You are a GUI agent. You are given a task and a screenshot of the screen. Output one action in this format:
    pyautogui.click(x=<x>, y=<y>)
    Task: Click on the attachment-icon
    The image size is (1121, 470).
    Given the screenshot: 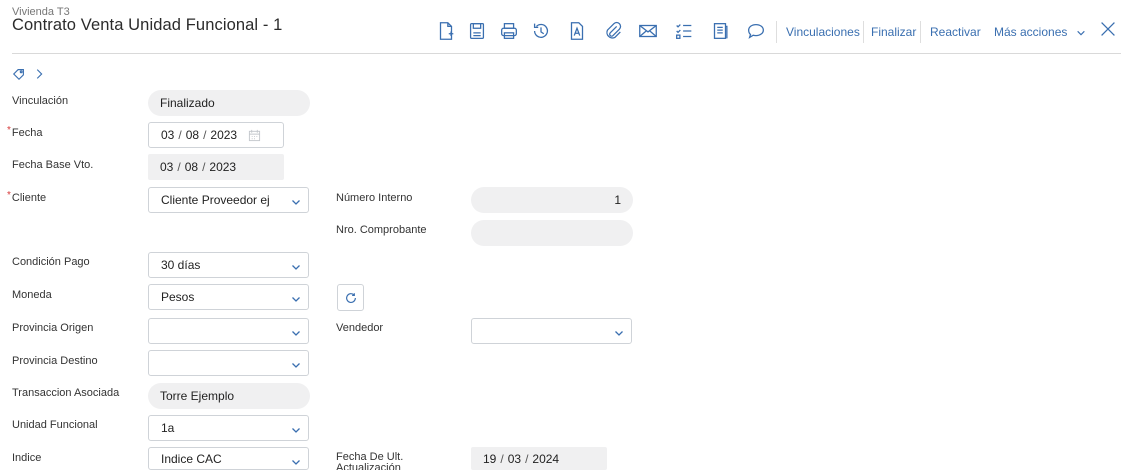 What is the action you would take?
    pyautogui.click(x=613, y=31)
    